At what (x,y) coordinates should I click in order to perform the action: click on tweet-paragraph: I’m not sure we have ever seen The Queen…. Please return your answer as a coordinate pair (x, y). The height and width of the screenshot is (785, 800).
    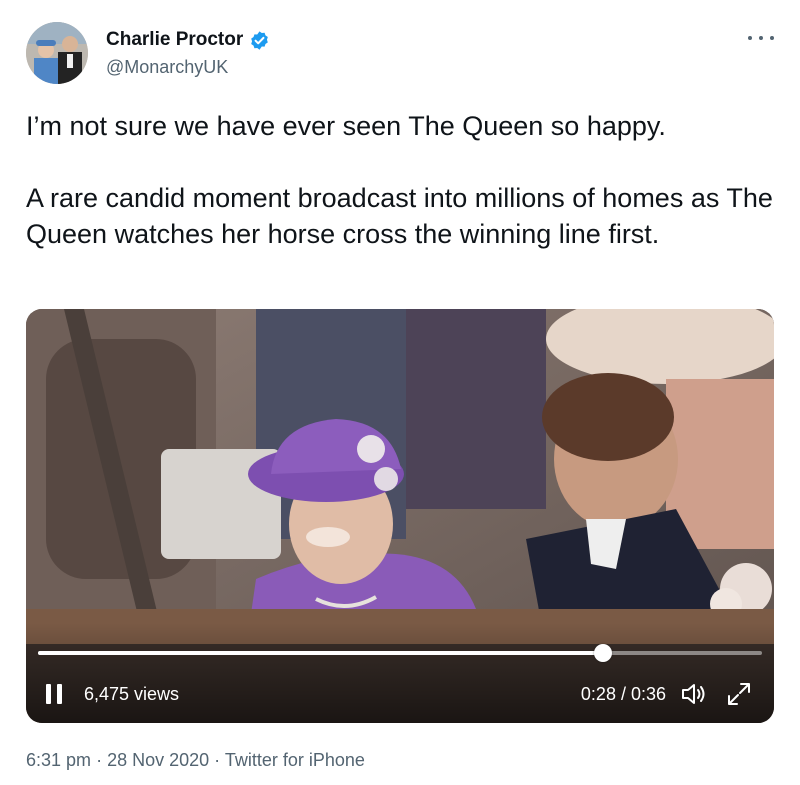
    Looking at the image, I should click on (346, 126).